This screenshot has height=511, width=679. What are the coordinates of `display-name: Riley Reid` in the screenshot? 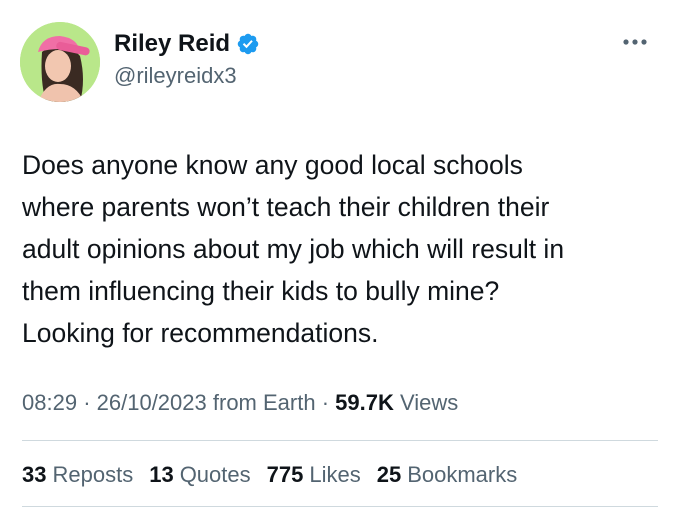 It's located at (172, 44).